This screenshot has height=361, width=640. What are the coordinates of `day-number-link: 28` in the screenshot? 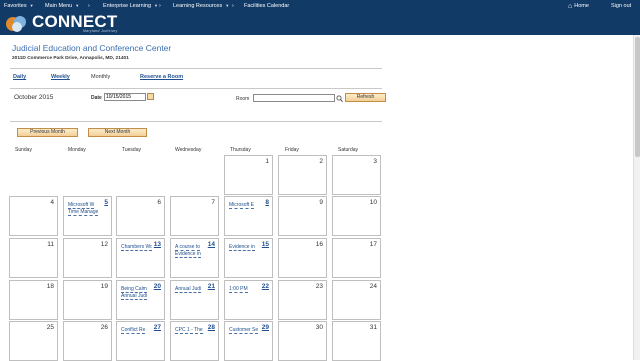 It's located at (211, 327).